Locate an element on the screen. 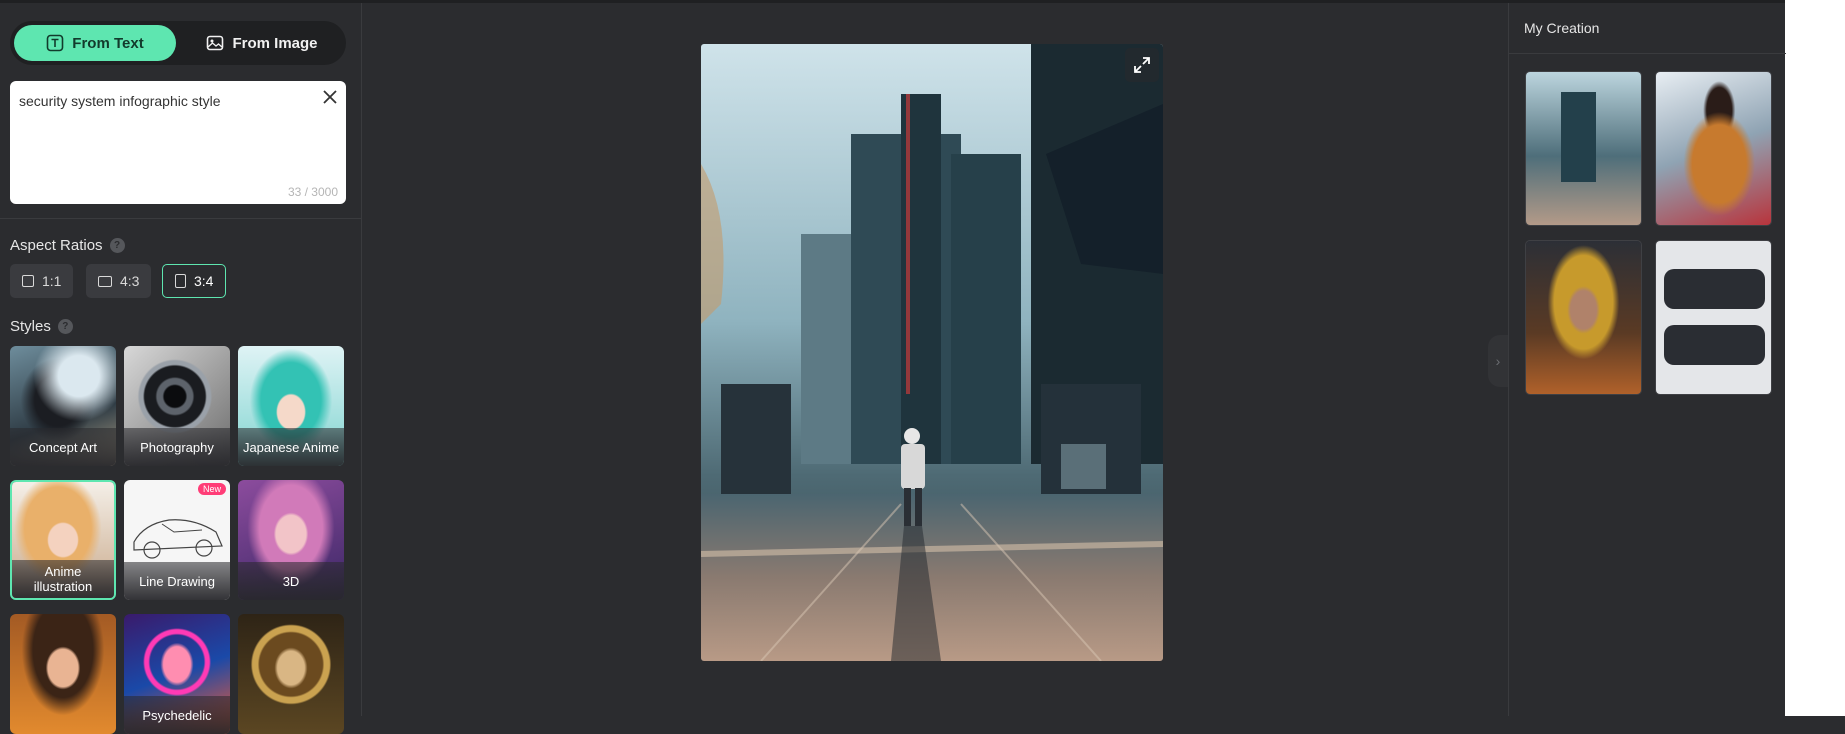 The width and height of the screenshot is (1845, 734). style-label: Psychedelic is located at coordinates (177, 715).